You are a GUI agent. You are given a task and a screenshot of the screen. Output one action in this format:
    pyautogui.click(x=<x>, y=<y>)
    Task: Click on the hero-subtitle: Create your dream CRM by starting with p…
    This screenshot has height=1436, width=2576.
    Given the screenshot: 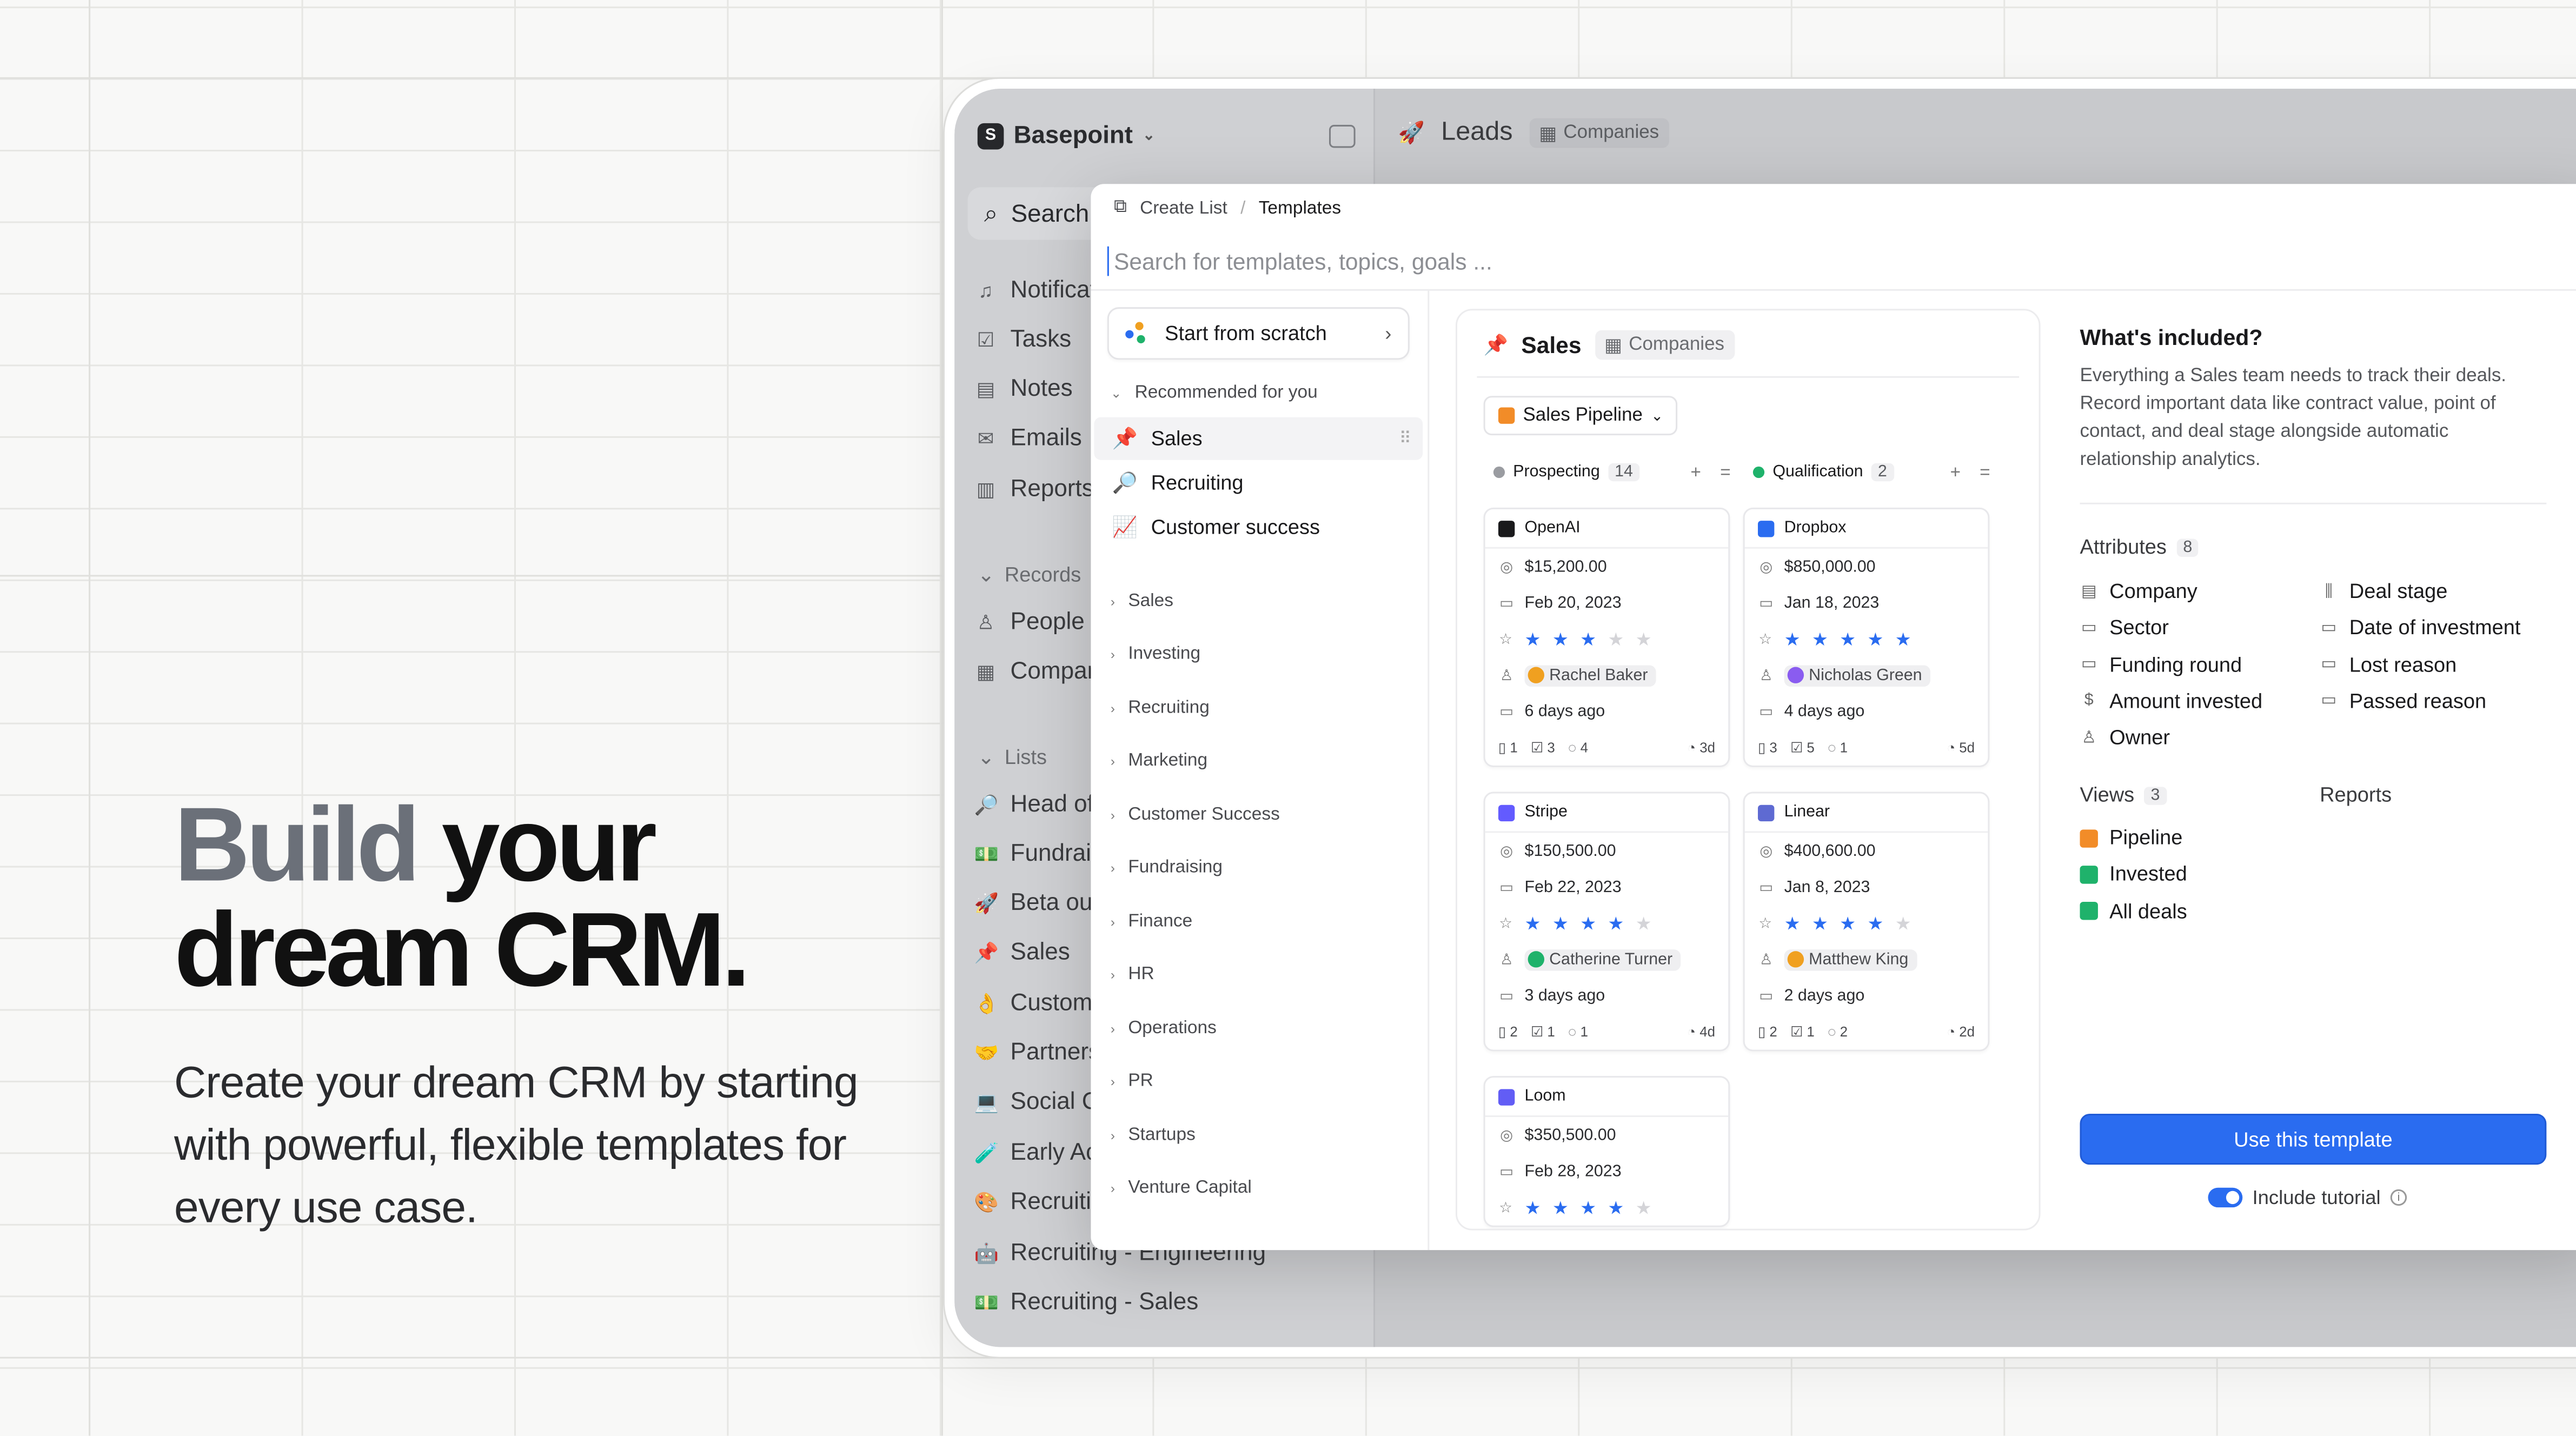 What is the action you would take?
    pyautogui.click(x=516, y=1145)
    